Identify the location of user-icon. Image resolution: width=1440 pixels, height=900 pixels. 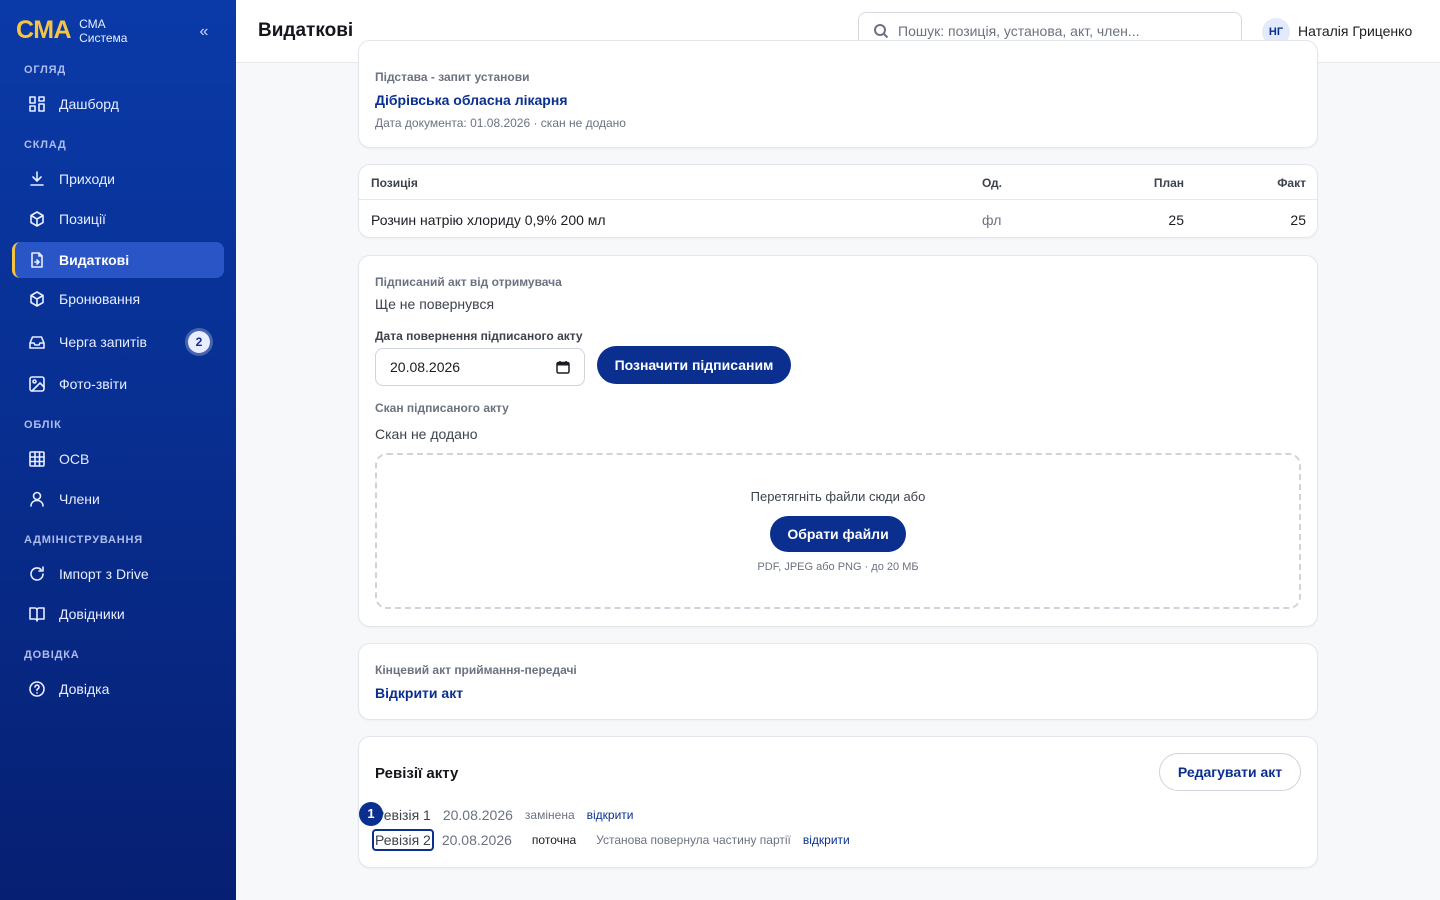
(37, 499).